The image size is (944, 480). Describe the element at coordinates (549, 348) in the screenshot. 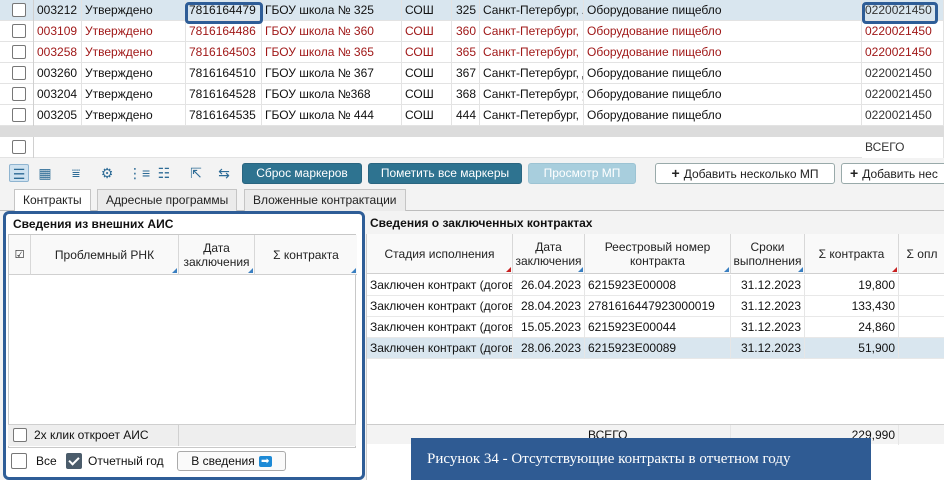

I see `cell-date: 28.06.2023` at that location.